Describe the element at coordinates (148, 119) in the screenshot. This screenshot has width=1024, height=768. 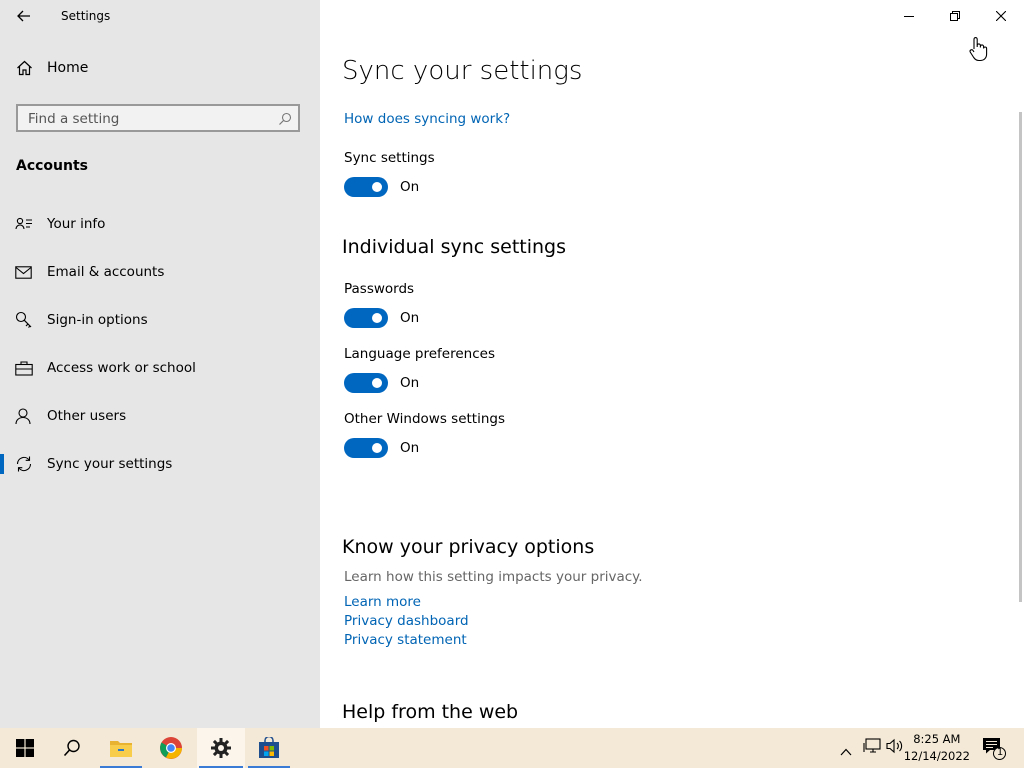
I see `search-input` at that location.